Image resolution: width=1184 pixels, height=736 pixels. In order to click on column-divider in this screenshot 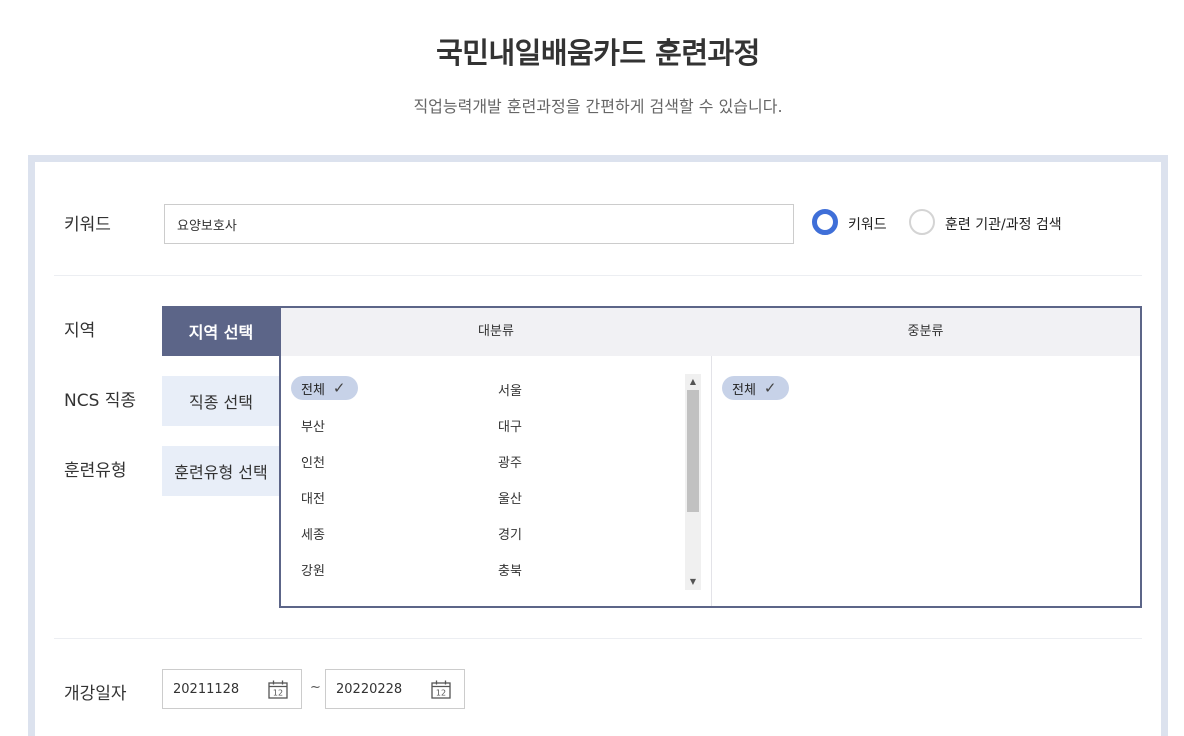, I will do `click(711, 481)`.